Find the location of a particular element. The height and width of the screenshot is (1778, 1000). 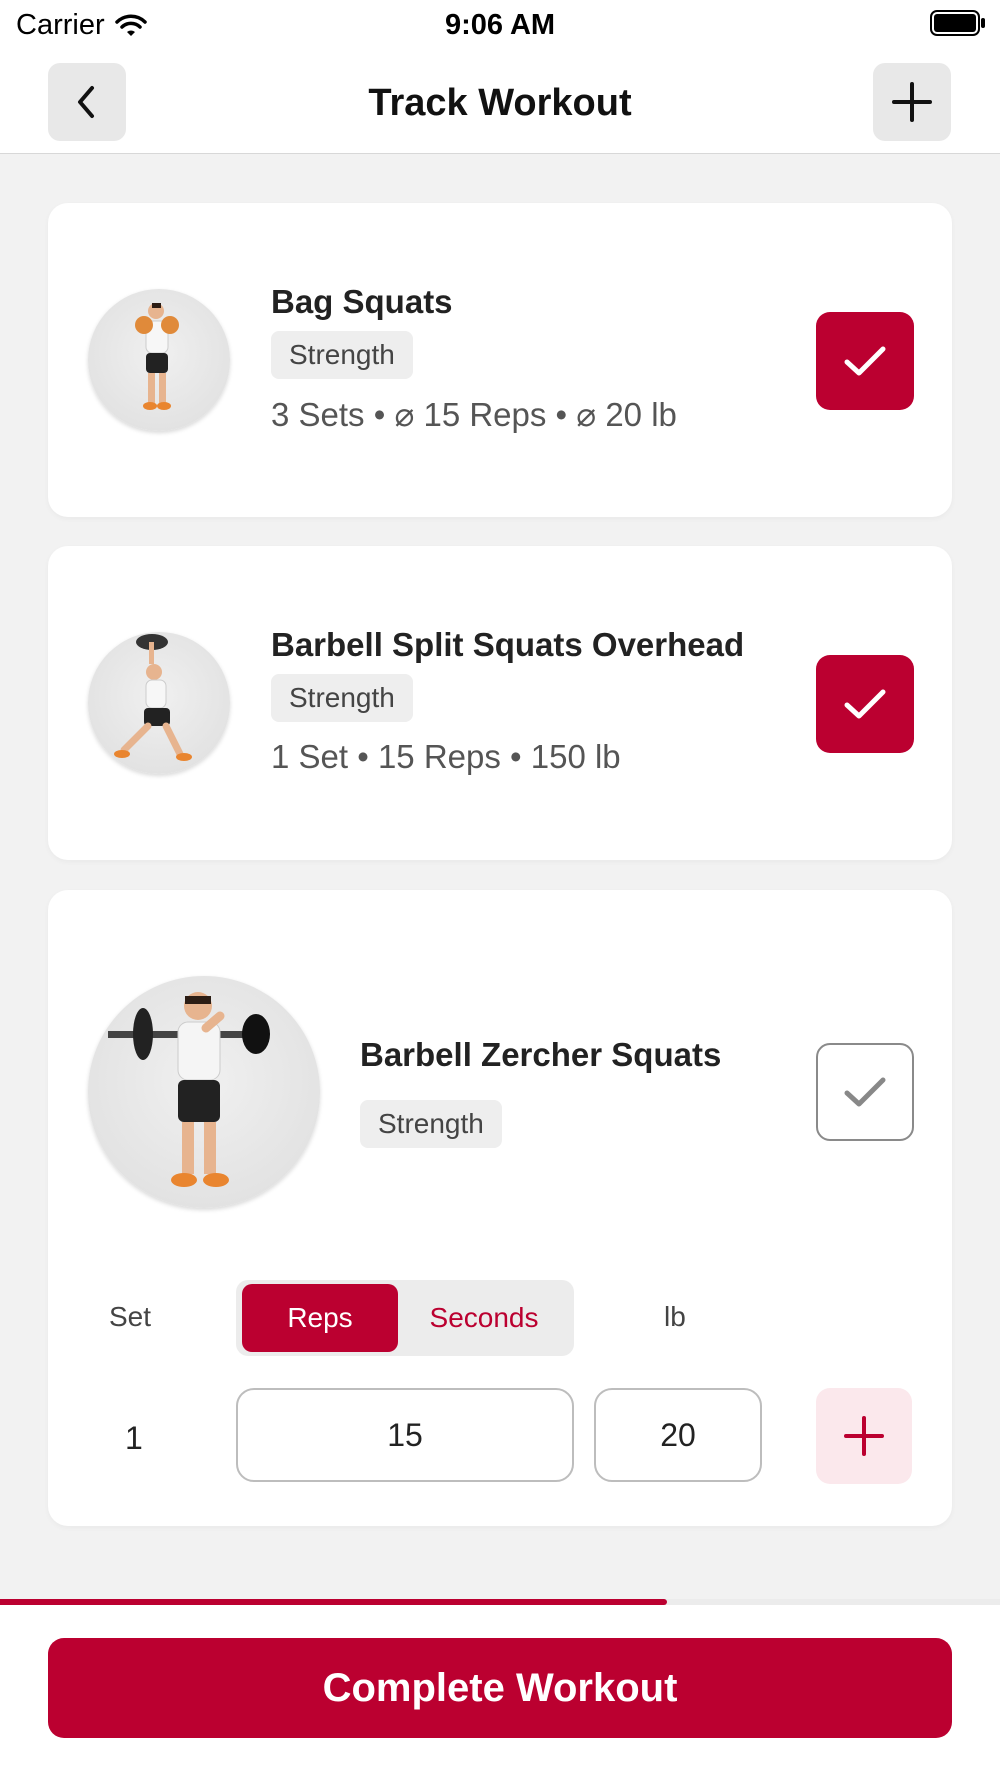

add-set-button is located at coordinates (864, 1436).